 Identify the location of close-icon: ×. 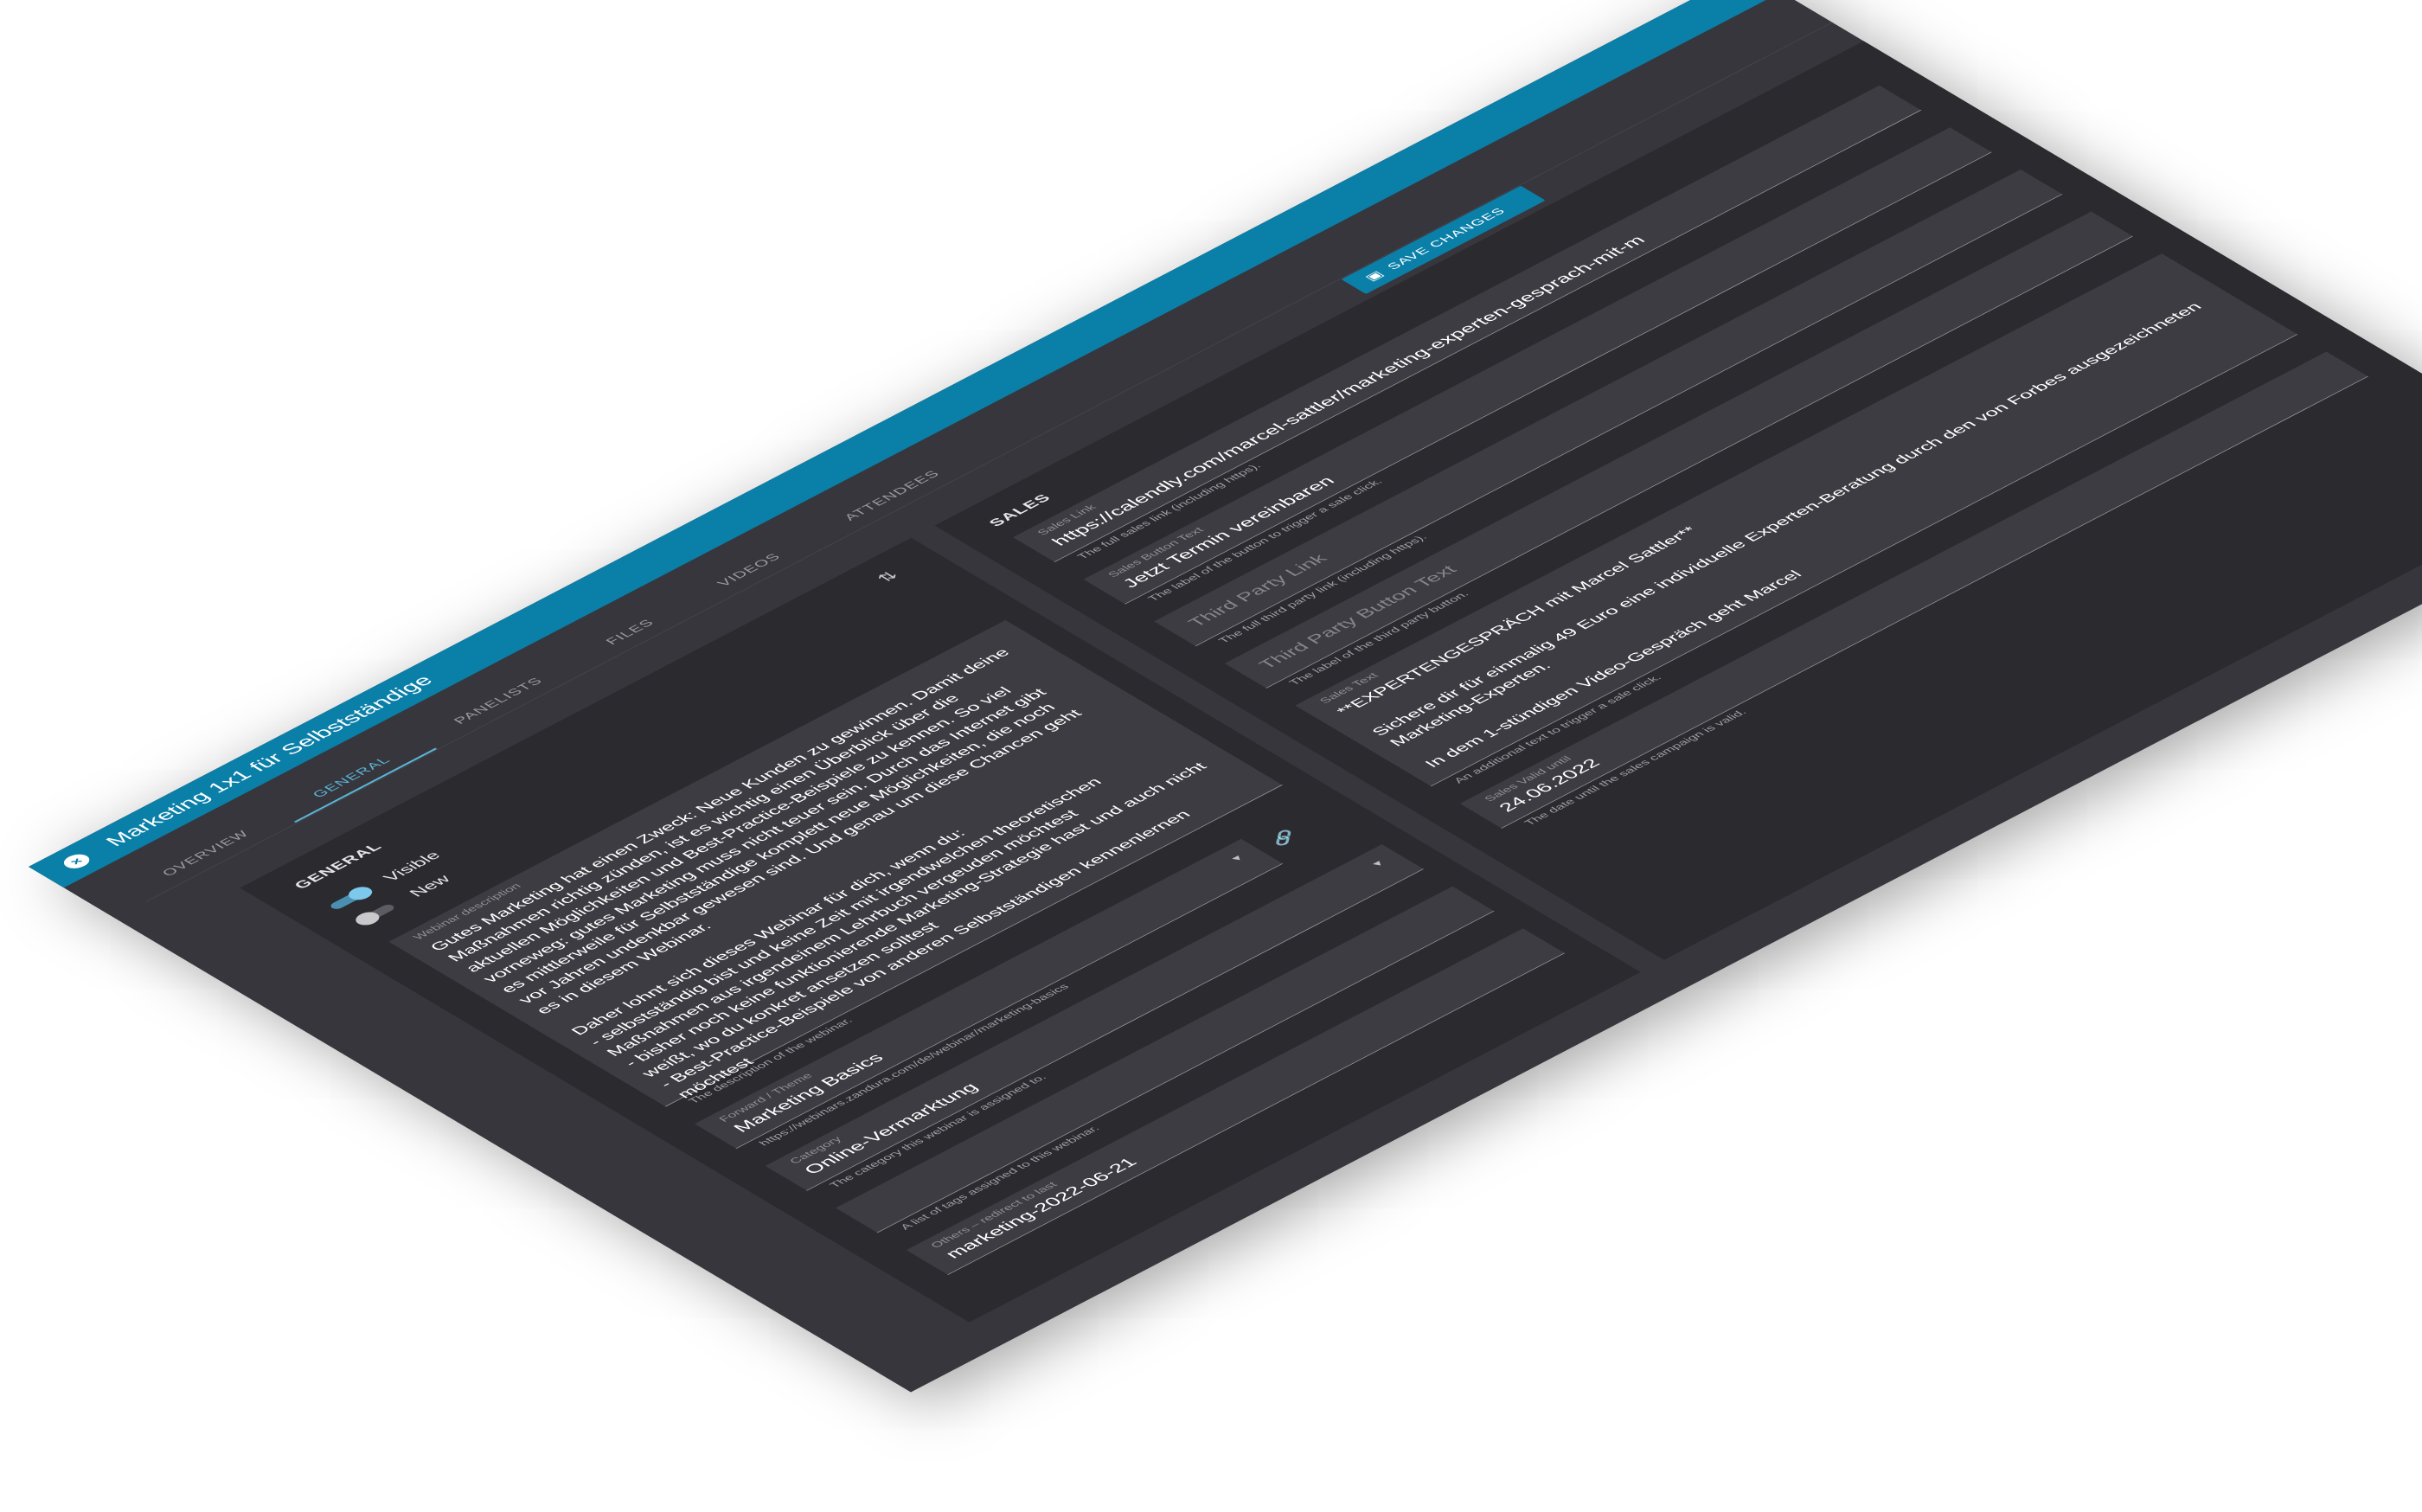
(77, 861).